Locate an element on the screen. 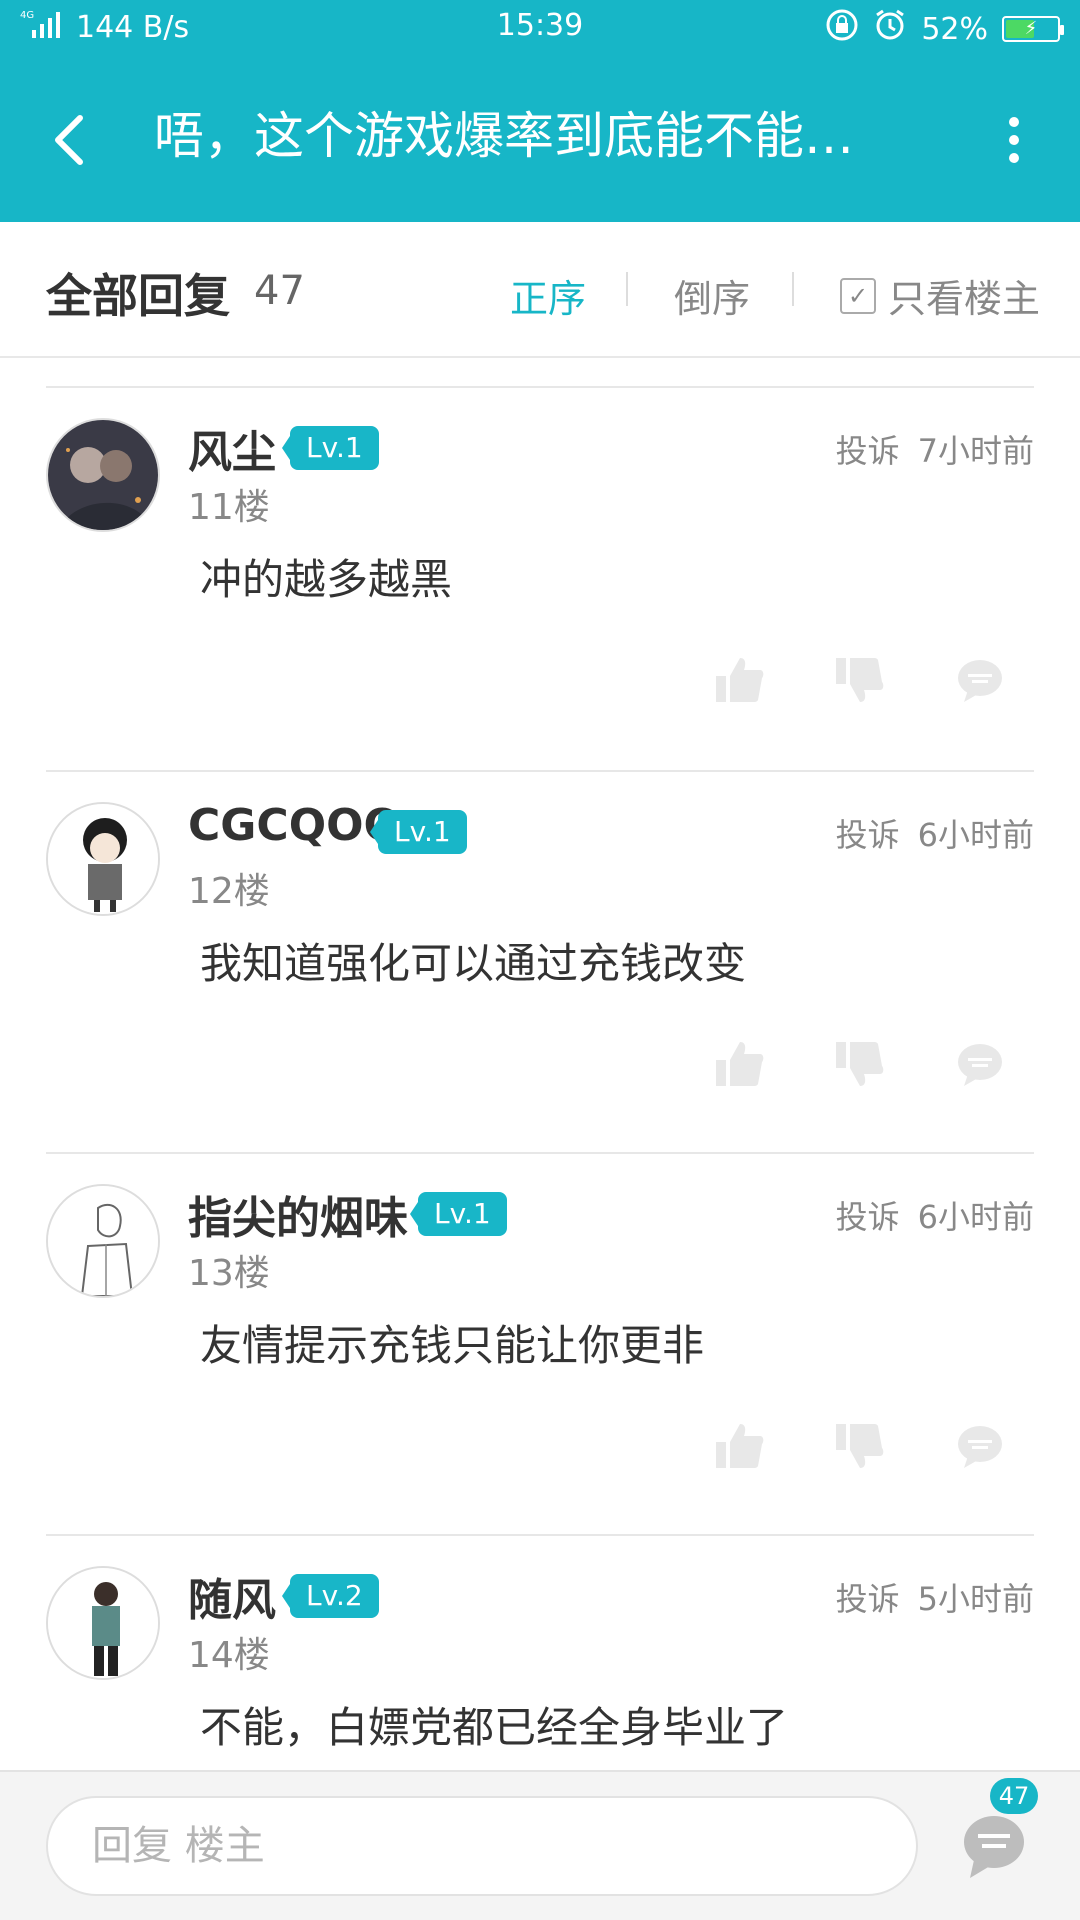 Image resolution: width=1080 pixels, height=1920 pixels. checkbox-icon: ✓ is located at coordinates (858, 295).